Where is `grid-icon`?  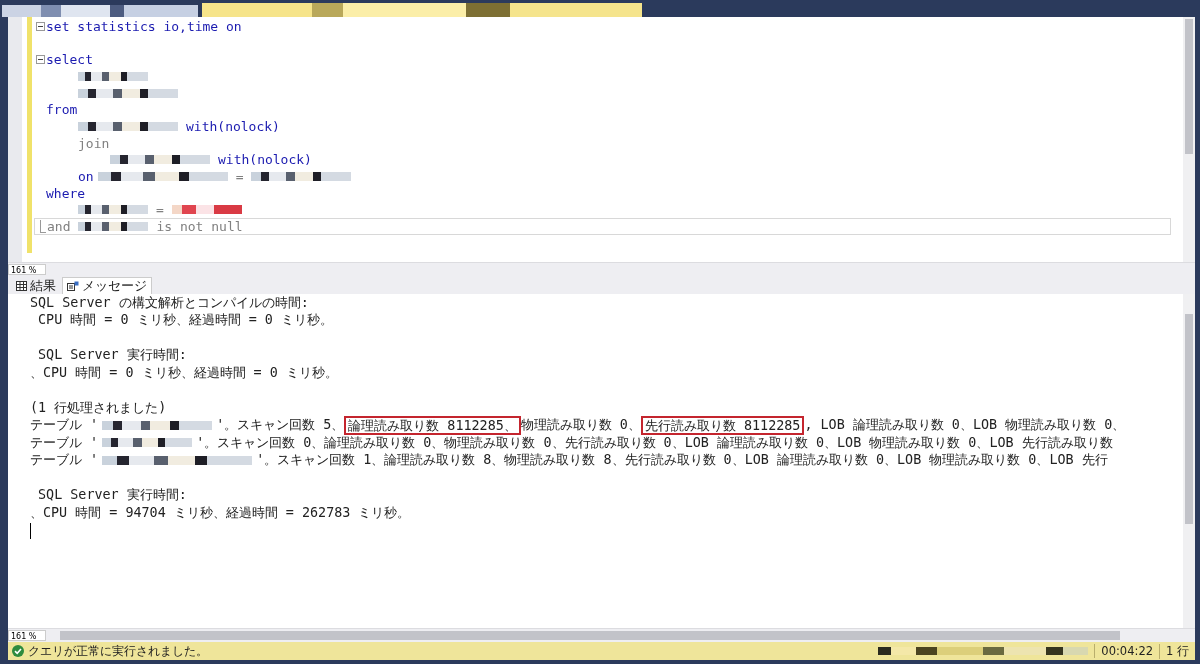 grid-icon is located at coordinates (21, 286).